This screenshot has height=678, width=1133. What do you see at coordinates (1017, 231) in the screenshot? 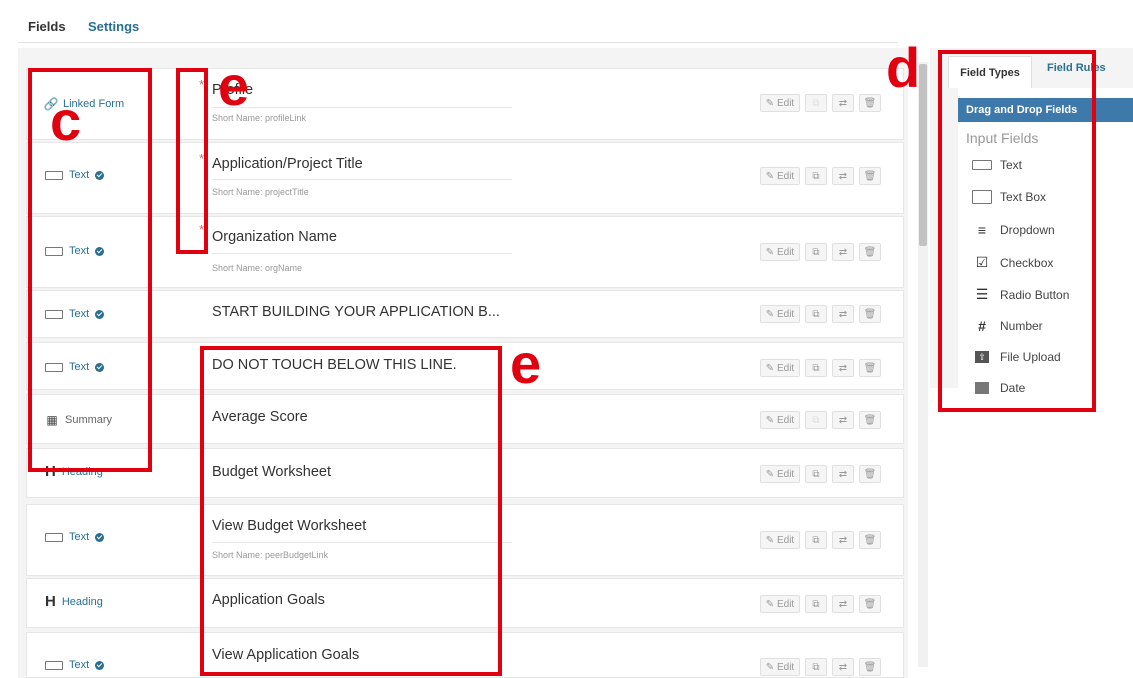
I see `annotation-box-d` at bounding box center [1017, 231].